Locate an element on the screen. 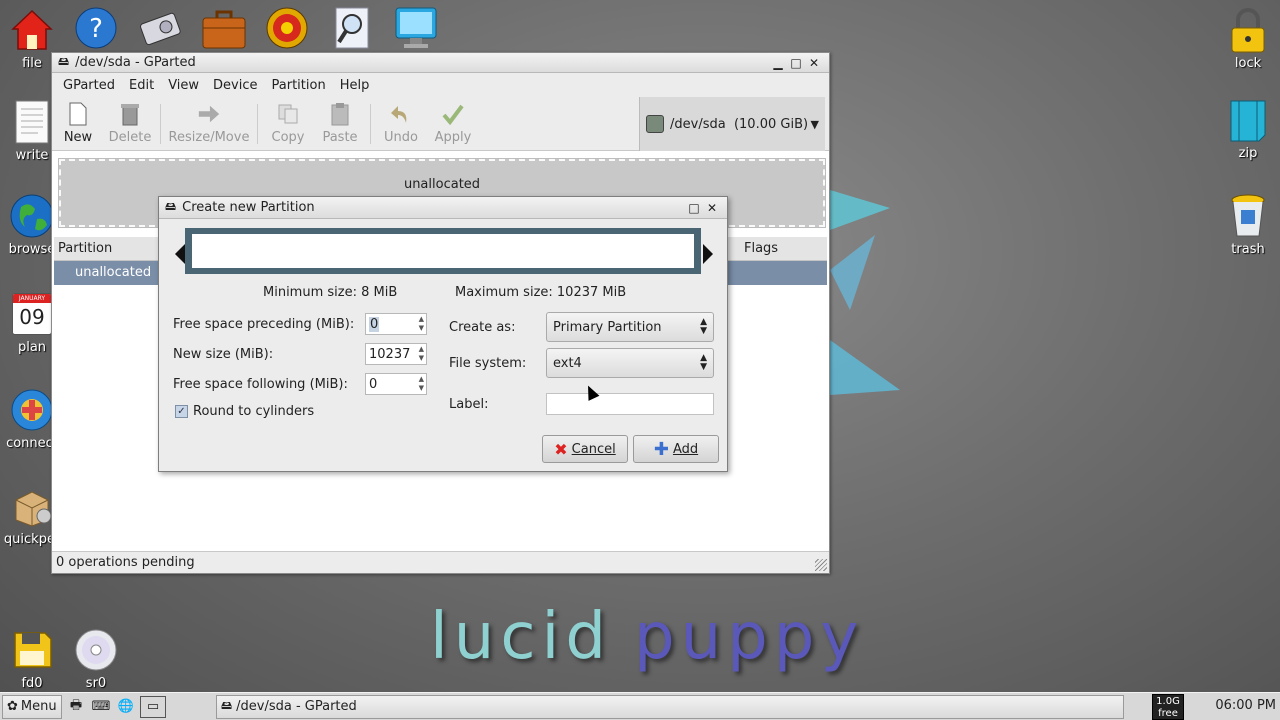  quicklaunch-printer-icon: 🖶 is located at coordinates (76, 707).